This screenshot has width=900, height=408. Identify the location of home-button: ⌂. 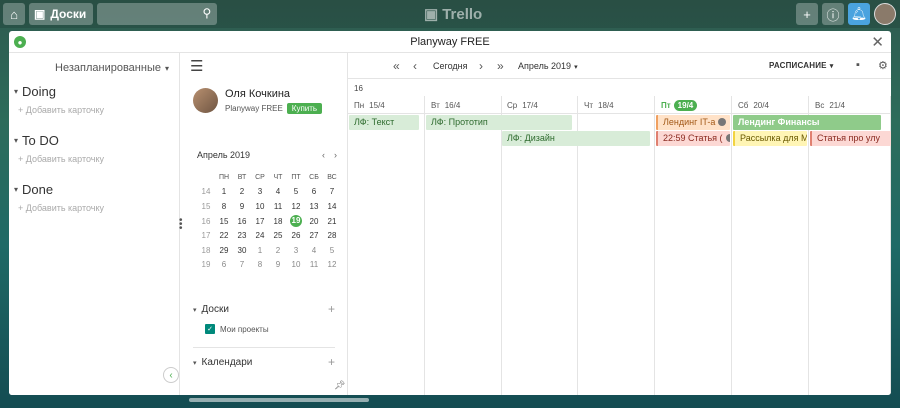
(14, 14).